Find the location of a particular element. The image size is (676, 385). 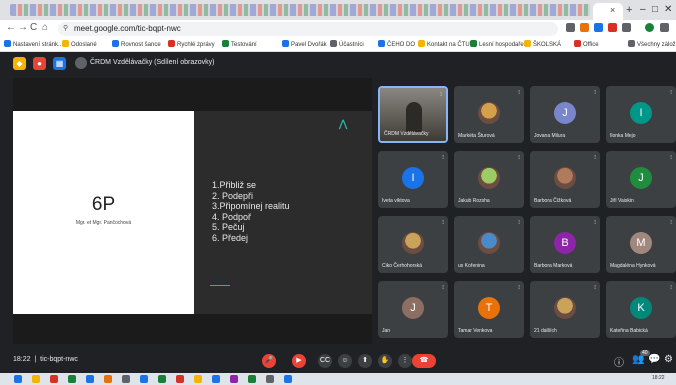

close-window-button: ✕ is located at coordinates (668, 9).